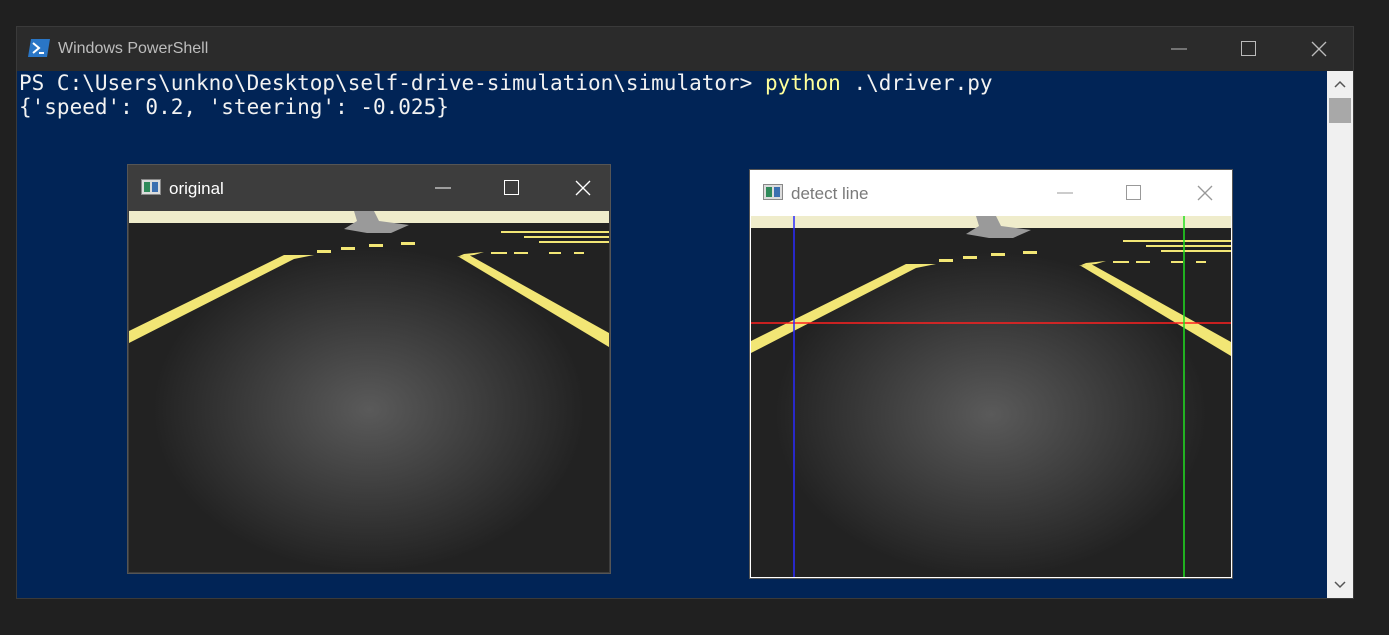 This screenshot has height=635, width=1389. What do you see at coordinates (991, 193) in the screenshot?
I see `detect-line-titlebar: detect line` at bounding box center [991, 193].